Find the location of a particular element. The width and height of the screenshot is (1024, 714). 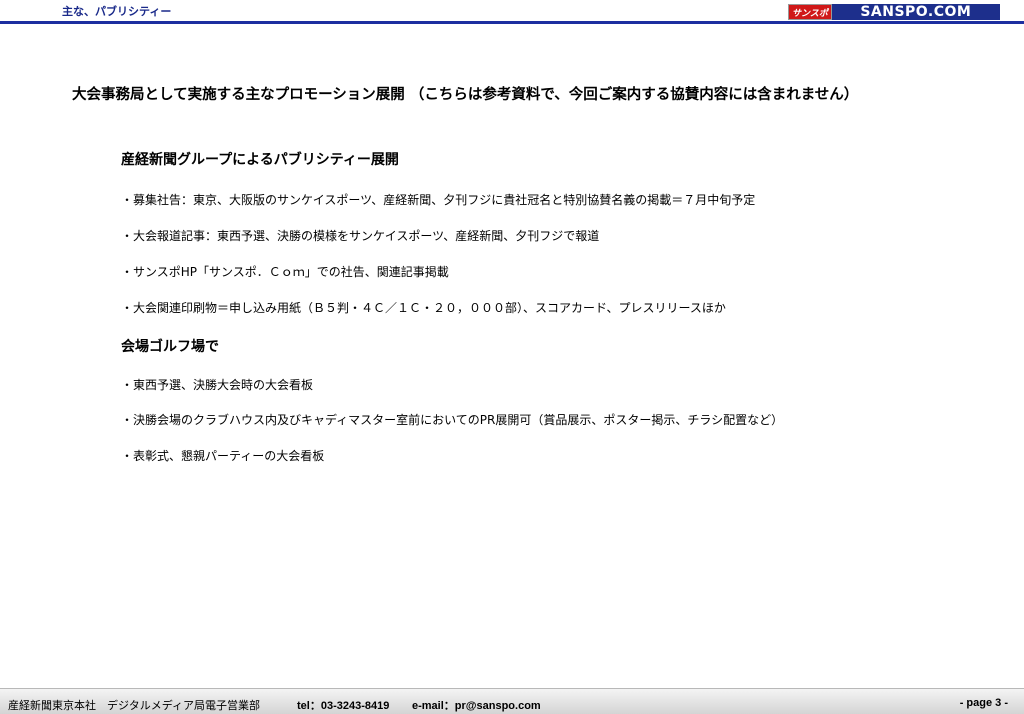

header-bar: 主な、パブリシティー サンスポ SANSPO.COM is located at coordinates (512, 12).